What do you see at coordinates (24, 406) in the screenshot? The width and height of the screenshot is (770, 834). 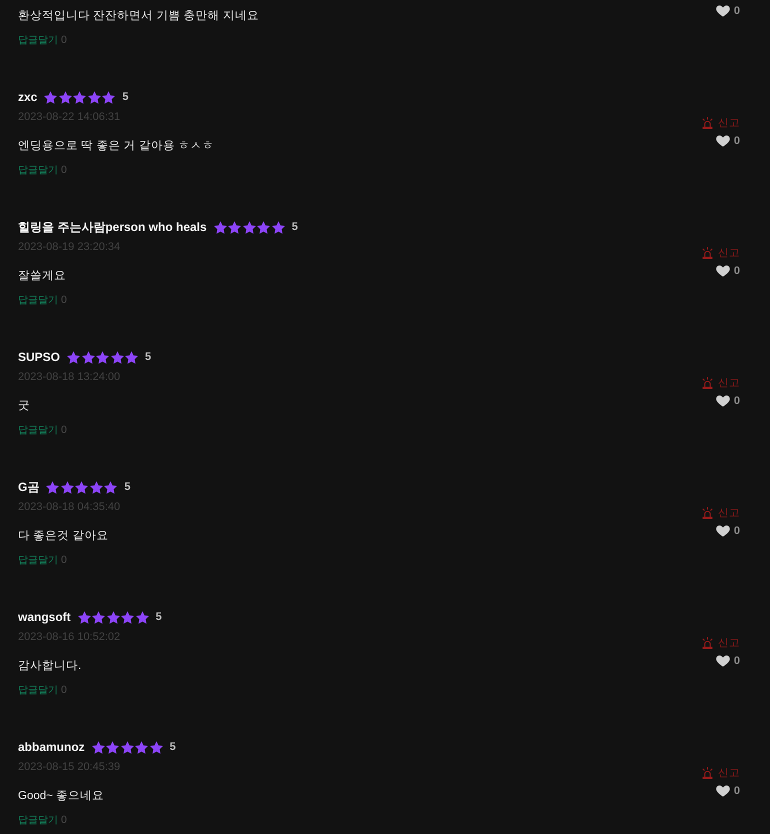 I see `comment-text: 굿` at bounding box center [24, 406].